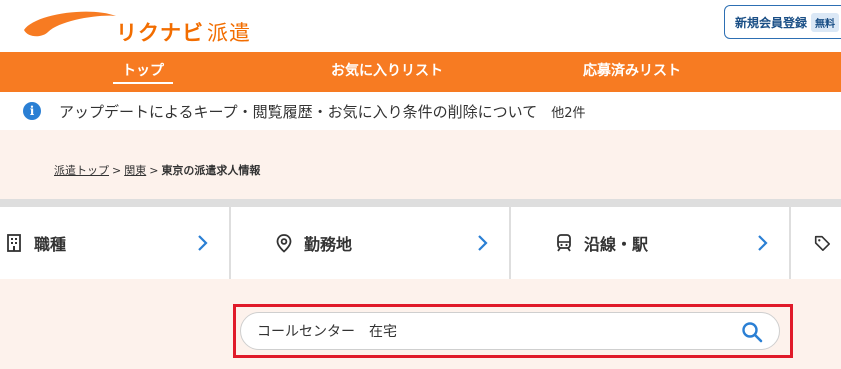  Describe the element at coordinates (387, 72) in the screenshot. I see `nav-tab-favorites: お気に入りリスト` at that location.